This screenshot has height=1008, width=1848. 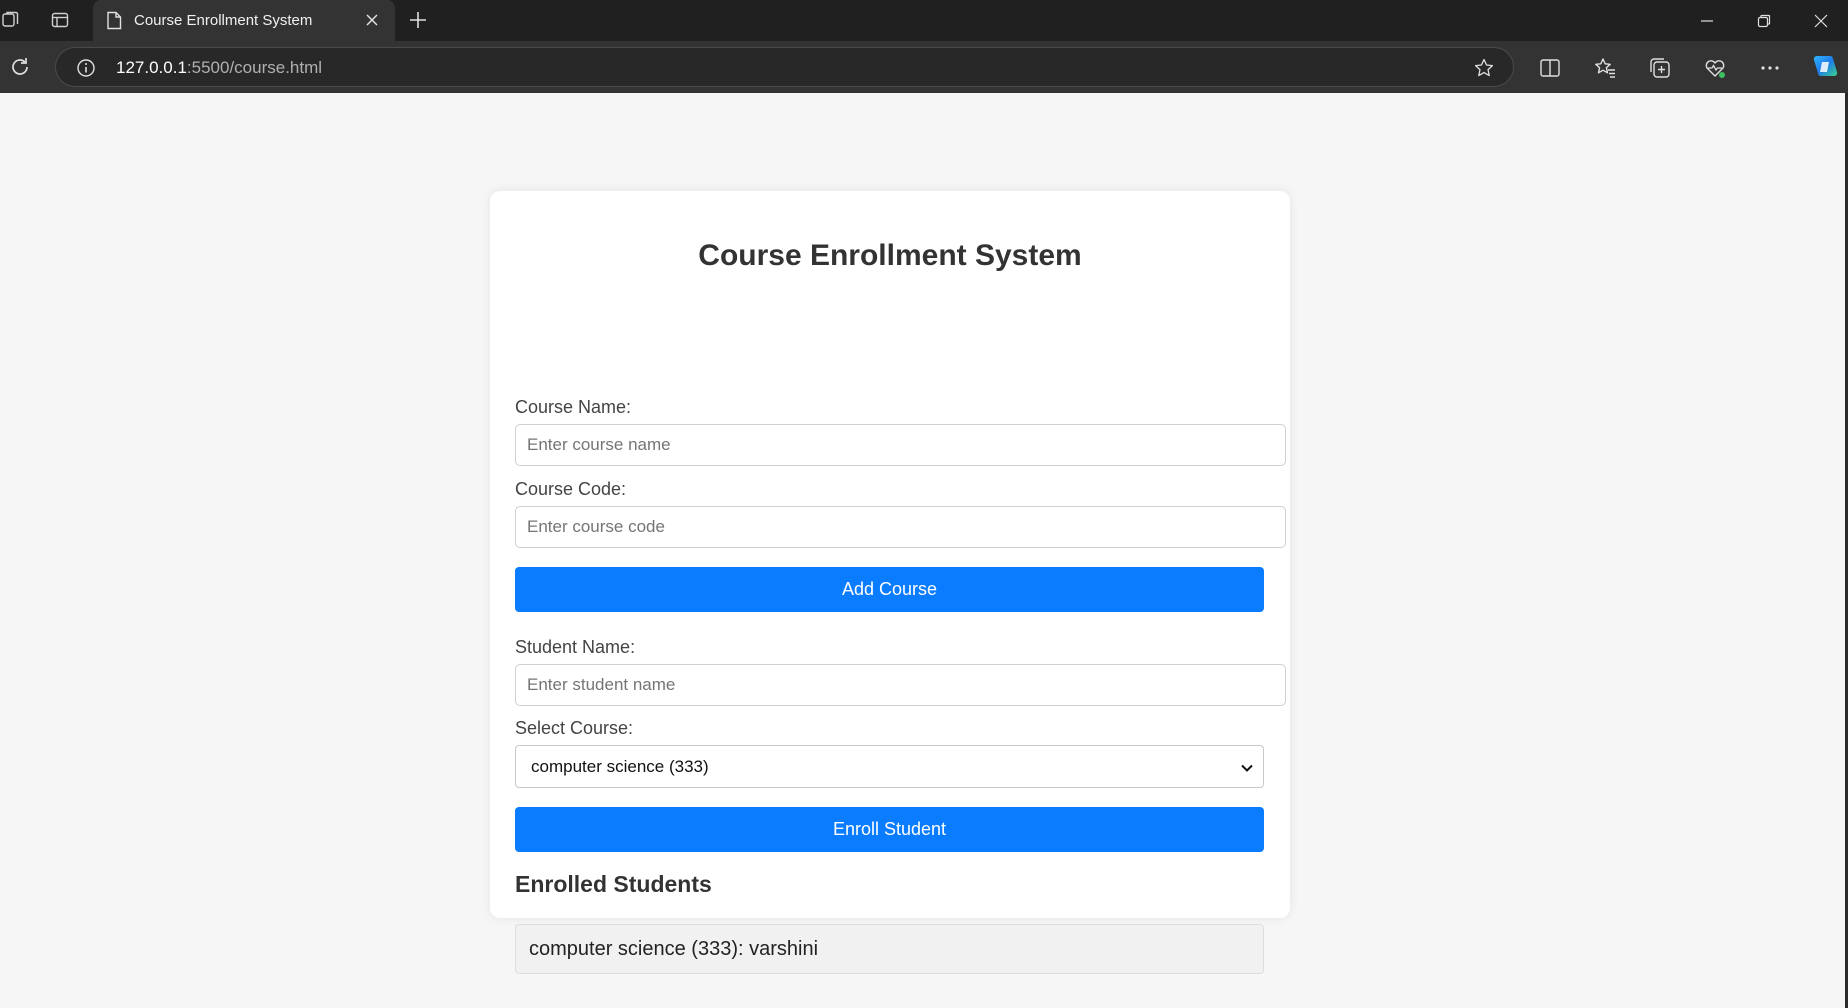 What do you see at coordinates (571, 489) in the screenshot?
I see `course-code-label: Course Code:` at bounding box center [571, 489].